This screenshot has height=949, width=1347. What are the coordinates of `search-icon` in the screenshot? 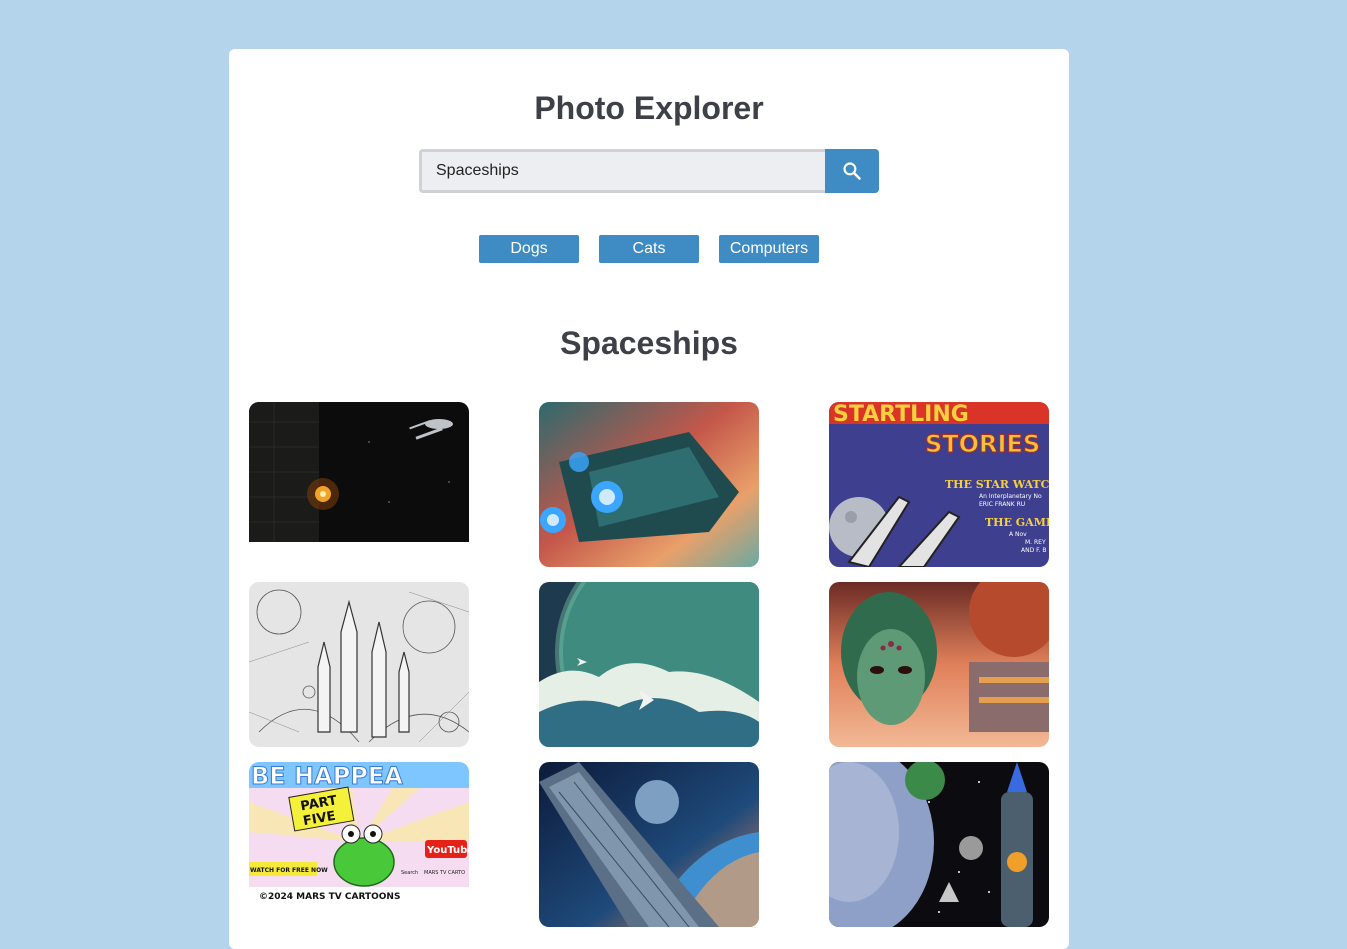 It's located at (852, 171).